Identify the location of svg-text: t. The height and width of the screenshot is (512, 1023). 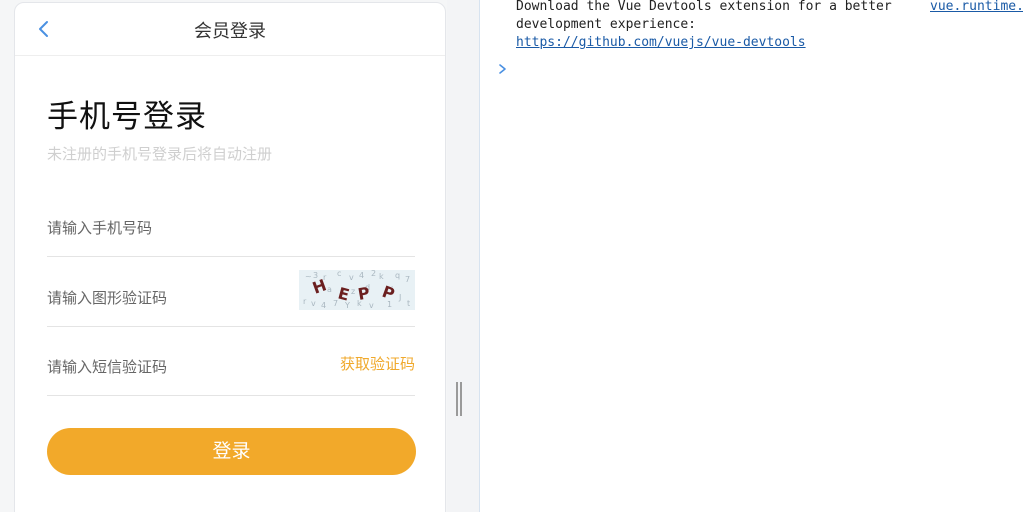
(408, 303).